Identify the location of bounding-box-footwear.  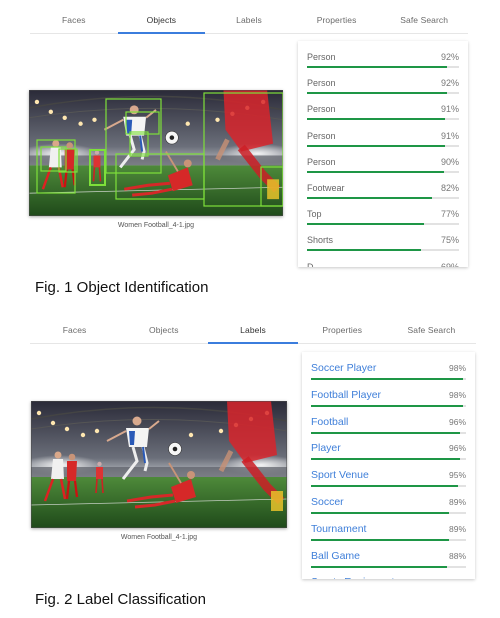
(271, 186).